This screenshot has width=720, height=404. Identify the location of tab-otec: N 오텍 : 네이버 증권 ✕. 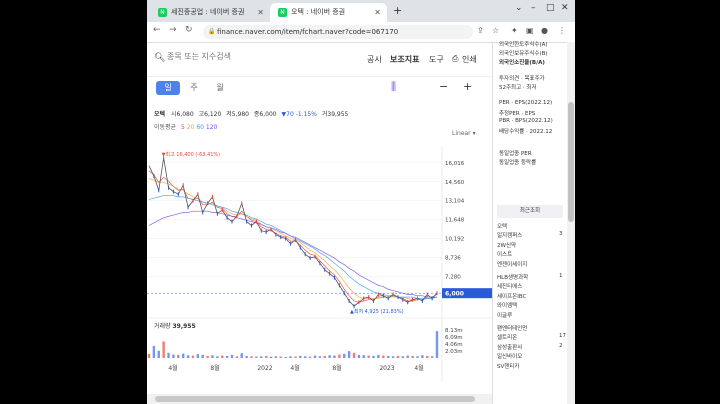
(328, 12).